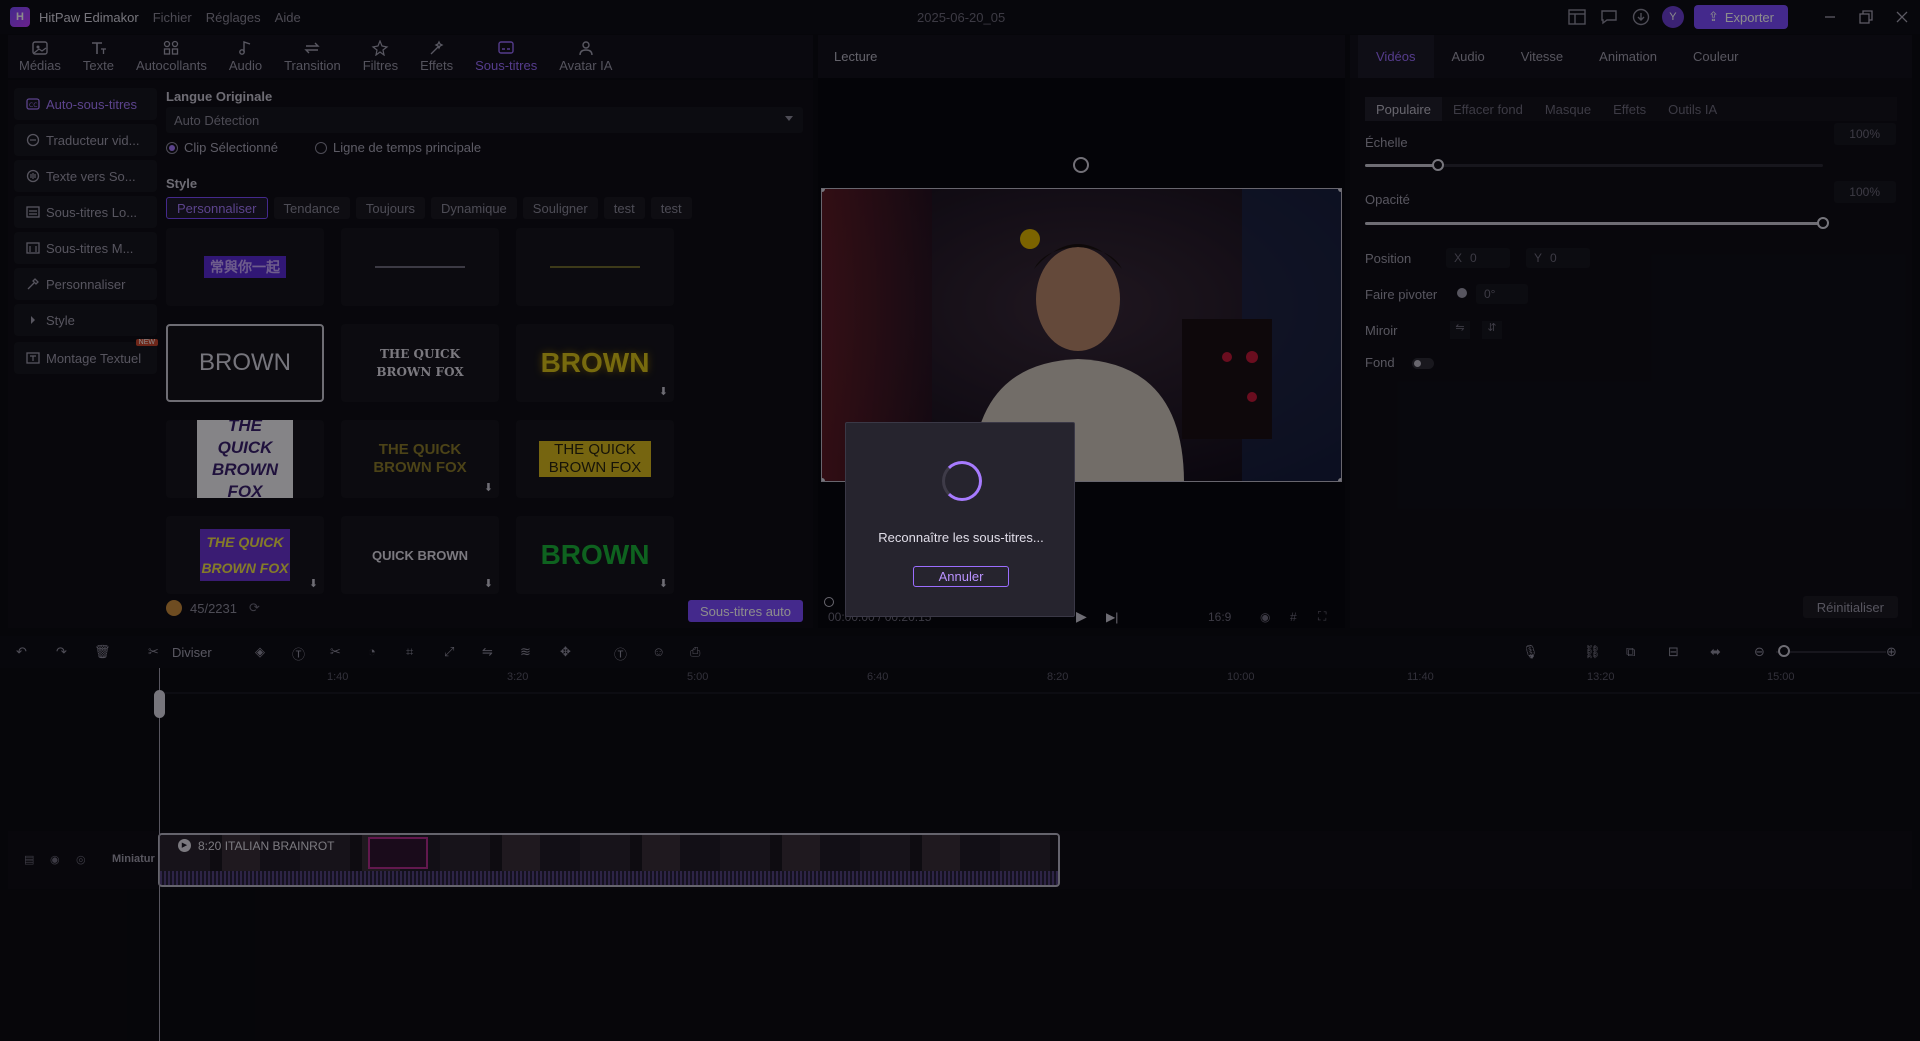 The width and height of the screenshot is (1920, 1041). What do you see at coordinates (961, 576) in the screenshot?
I see `cancel-button: Annuler` at bounding box center [961, 576].